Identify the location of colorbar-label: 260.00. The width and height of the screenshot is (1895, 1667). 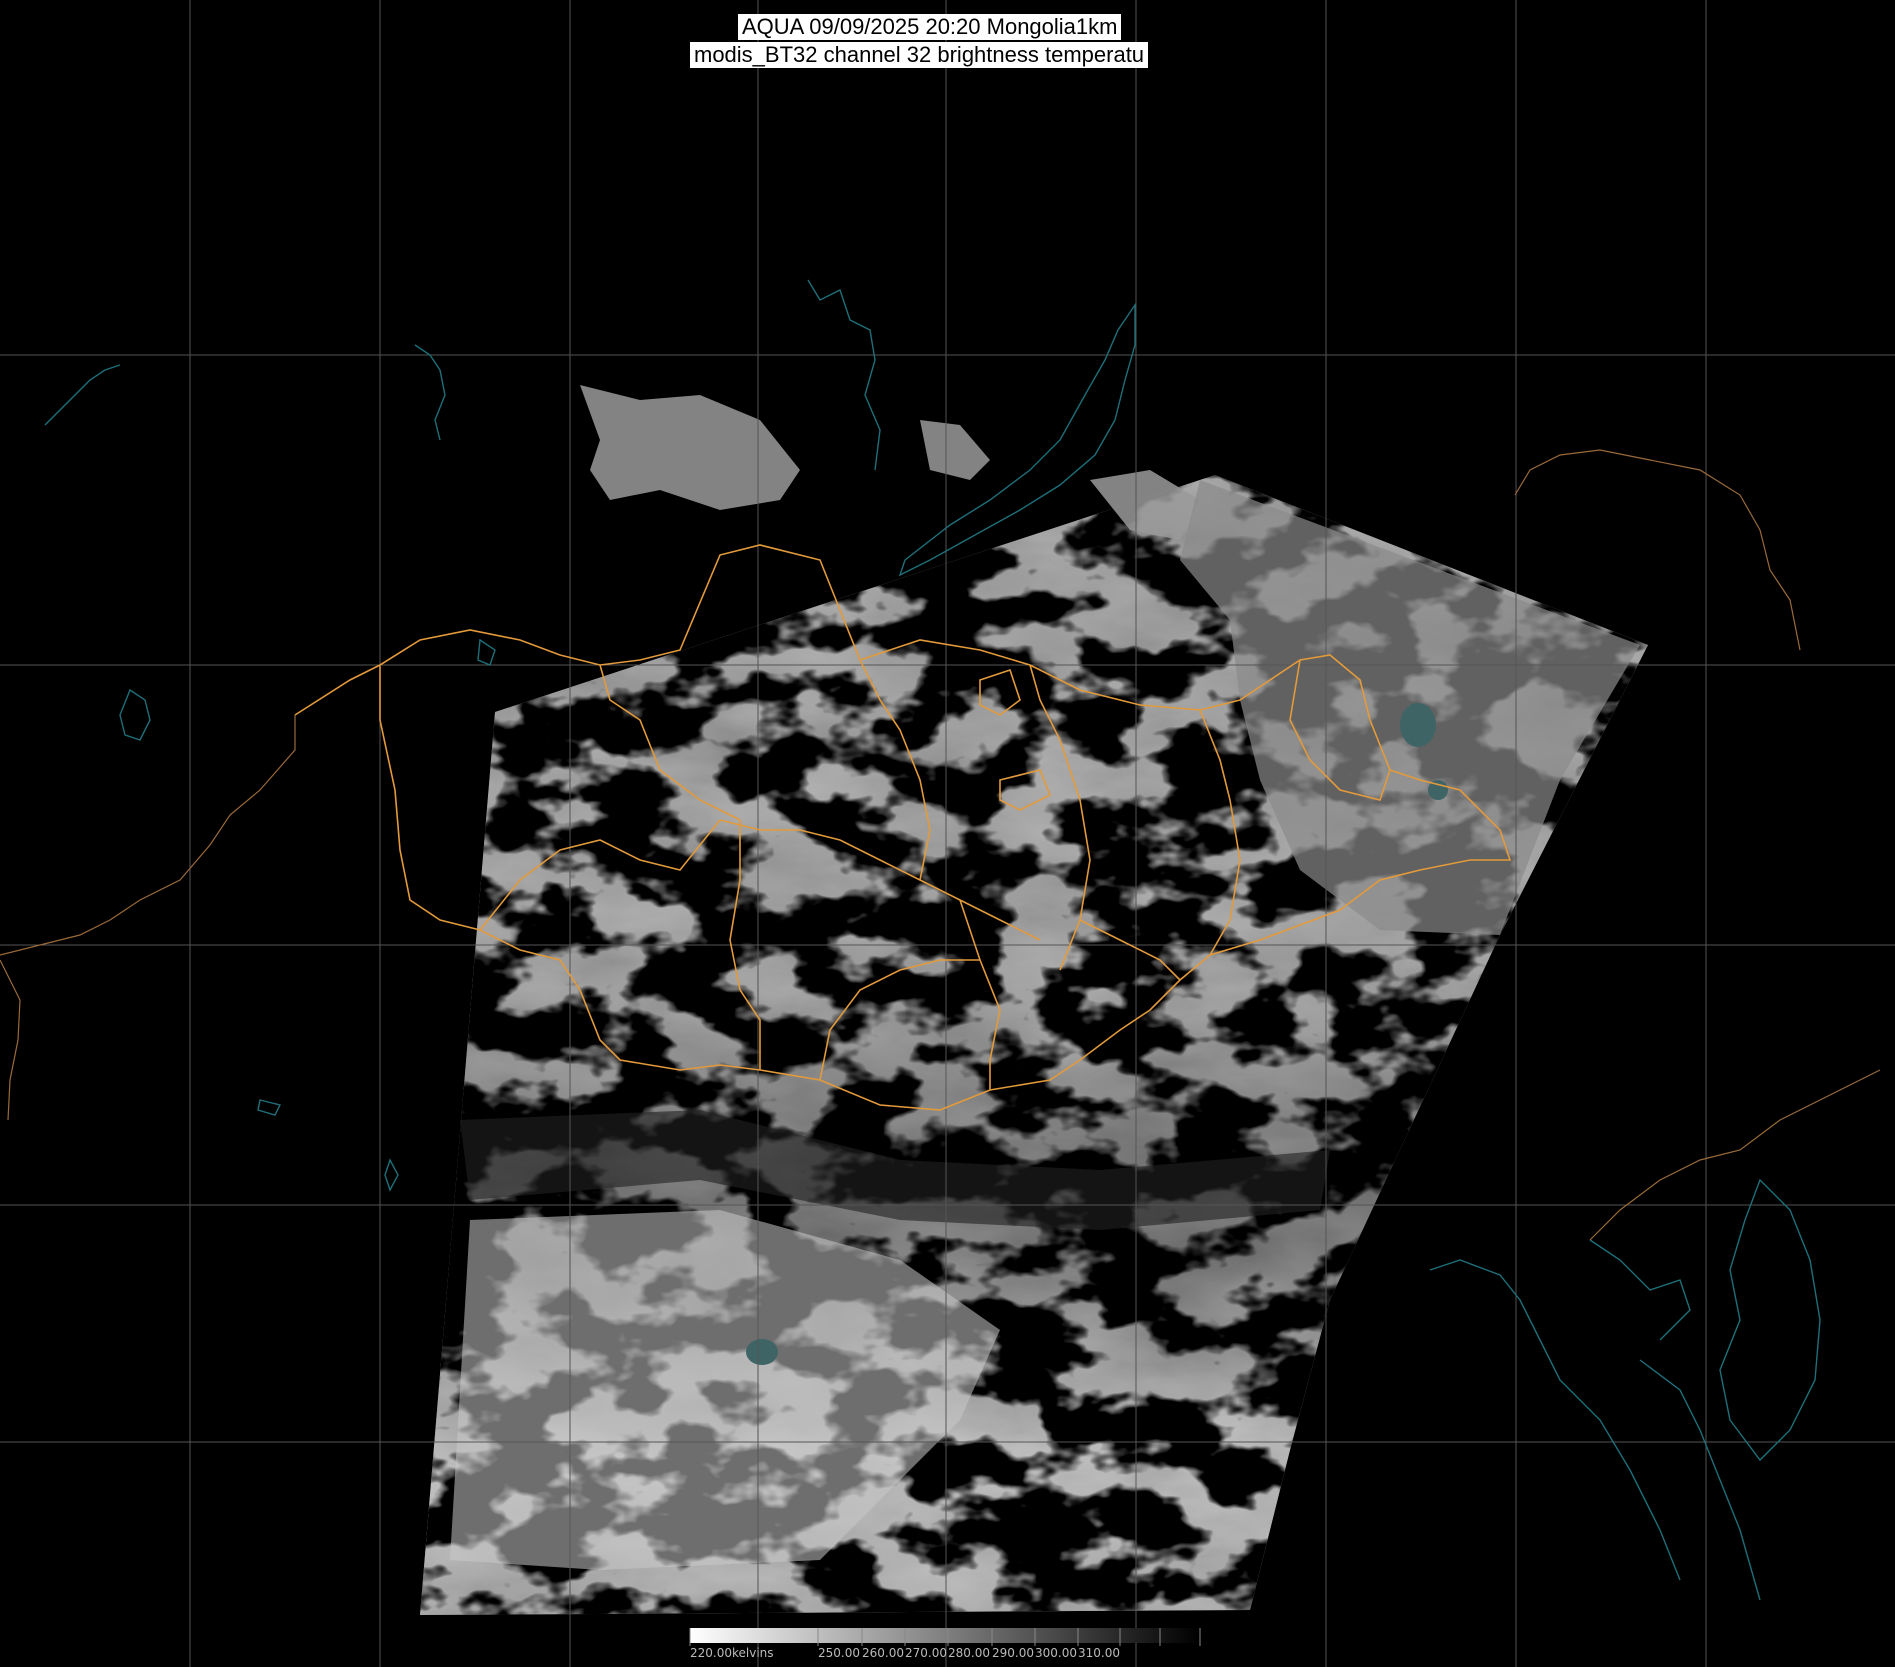
(883, 1653).